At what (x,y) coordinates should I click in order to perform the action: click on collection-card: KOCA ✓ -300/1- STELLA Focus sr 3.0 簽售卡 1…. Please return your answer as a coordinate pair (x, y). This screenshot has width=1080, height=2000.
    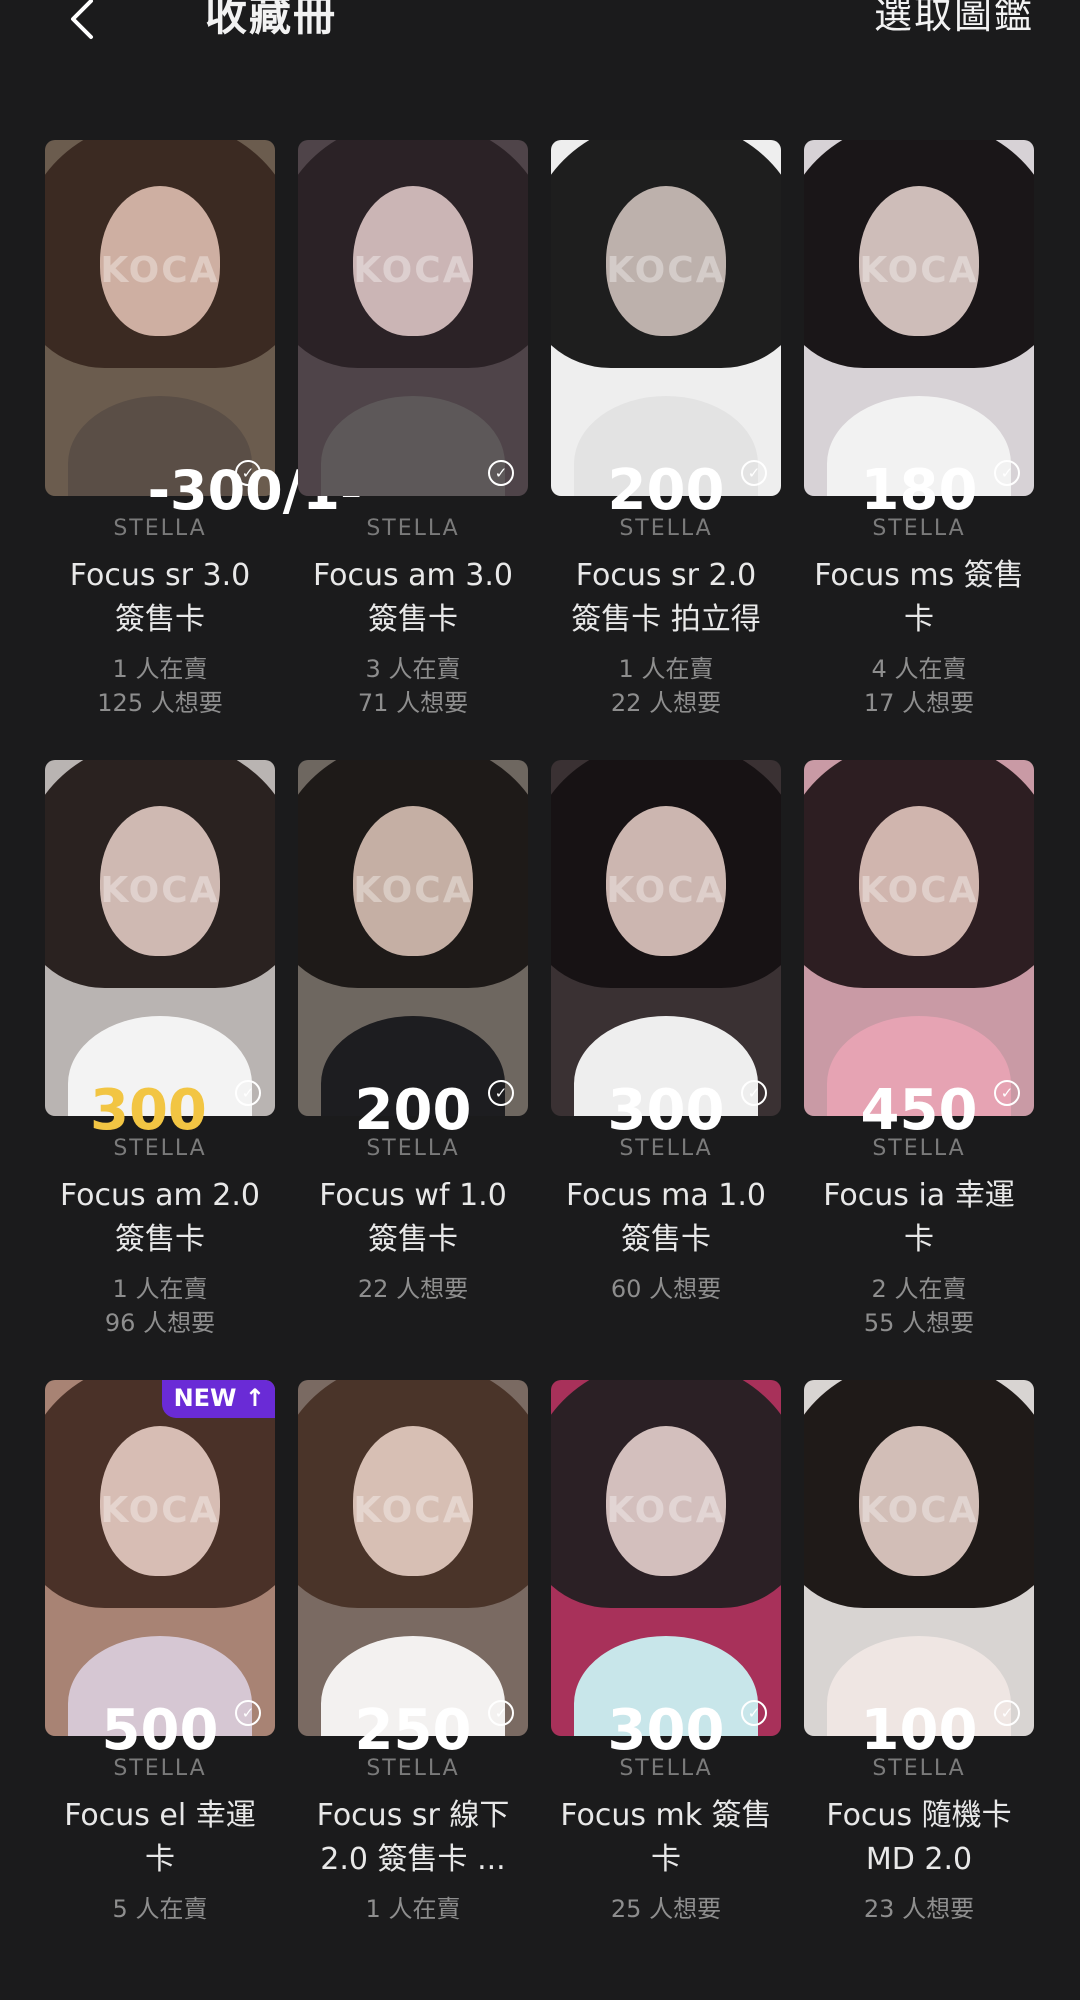
    Looking at the image, I should click on (203, 450).